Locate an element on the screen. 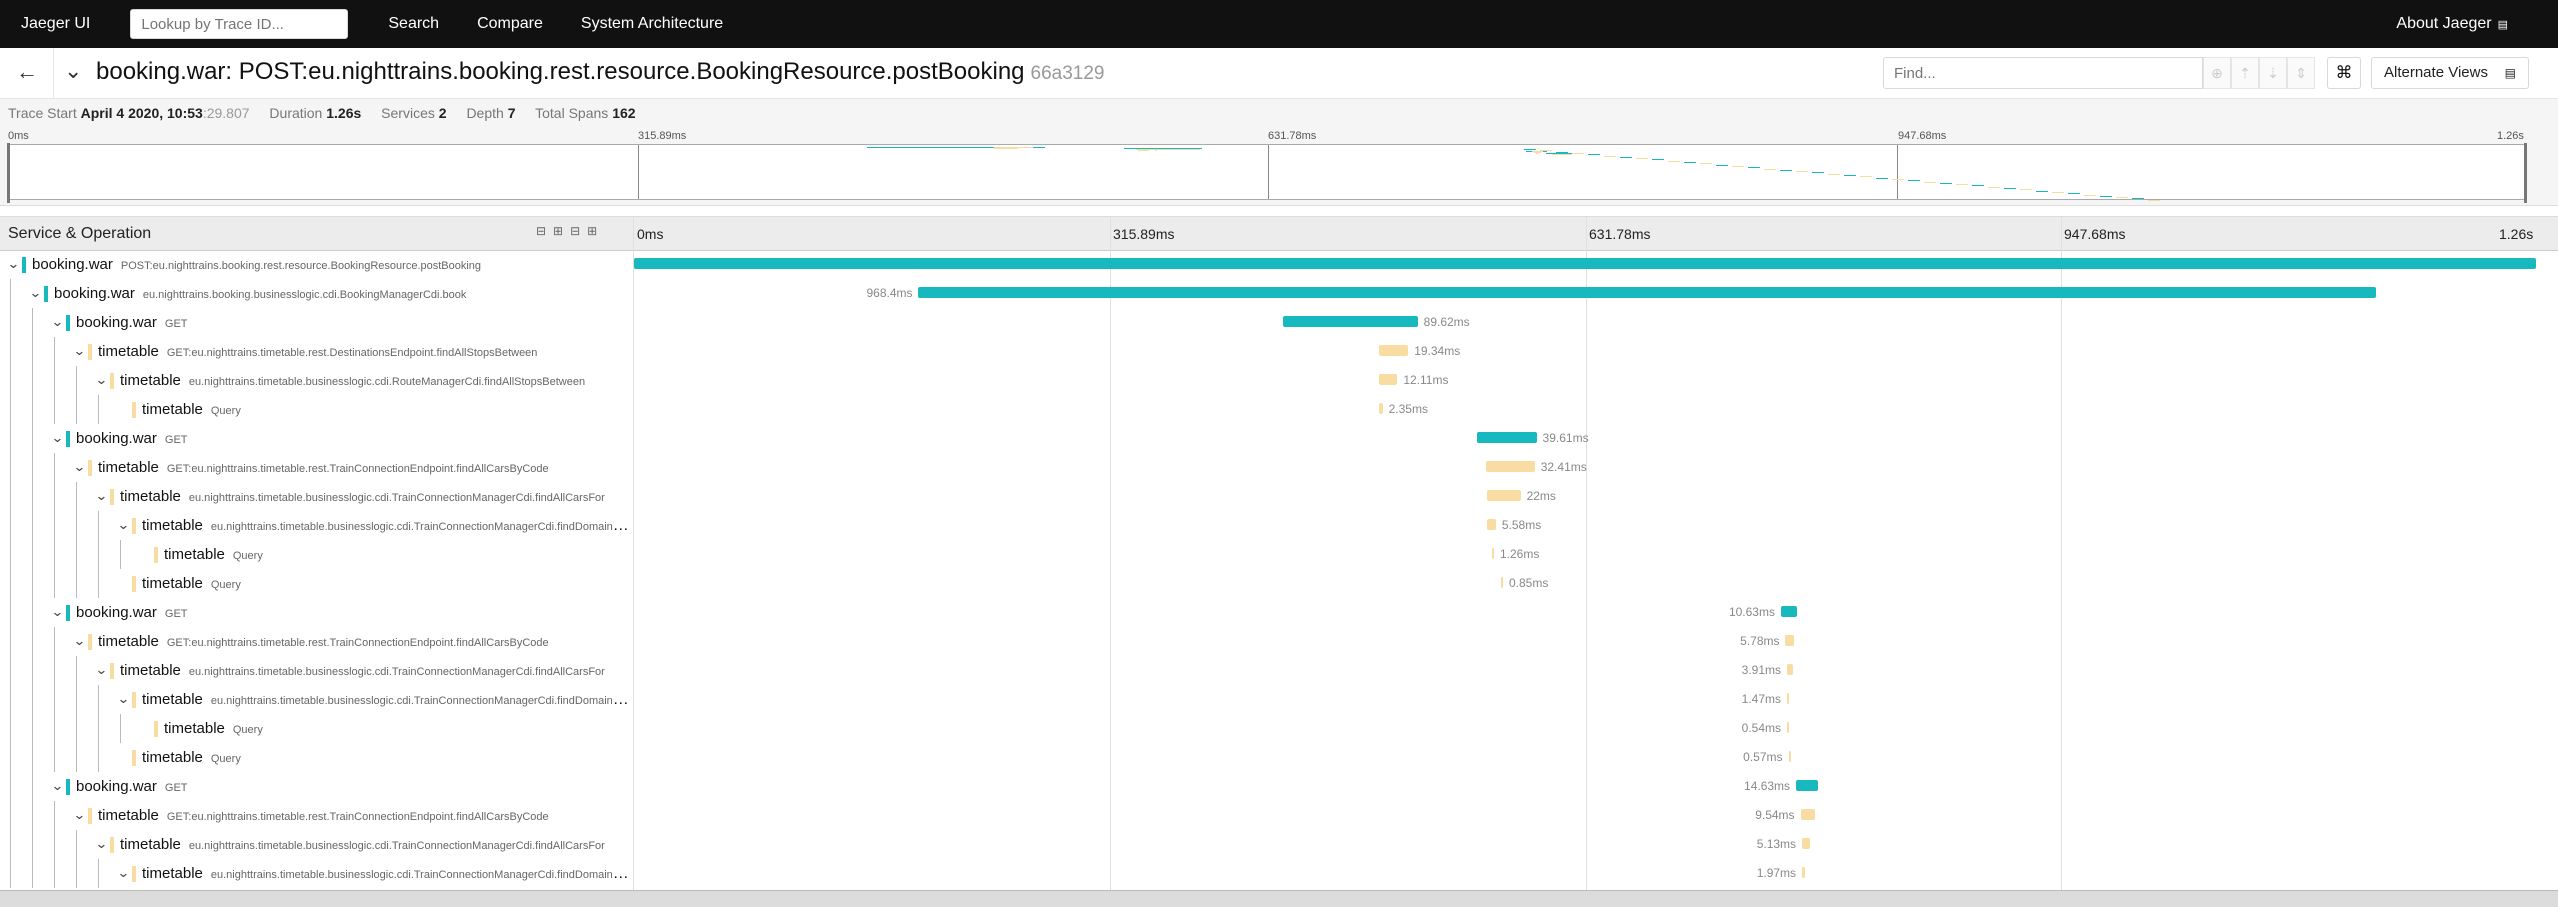 This screenshot has height=907, width=2558. nav-system-architecture-link: System Architecture is located at coordinates (652, 24).